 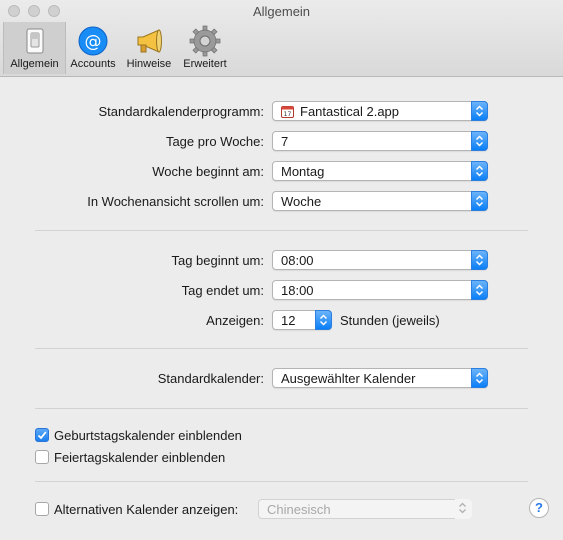 What do you see at coordinates (302, 320) in the screenshot?
I see `show-hours-popup: 12` at bounding box center [302, 320].